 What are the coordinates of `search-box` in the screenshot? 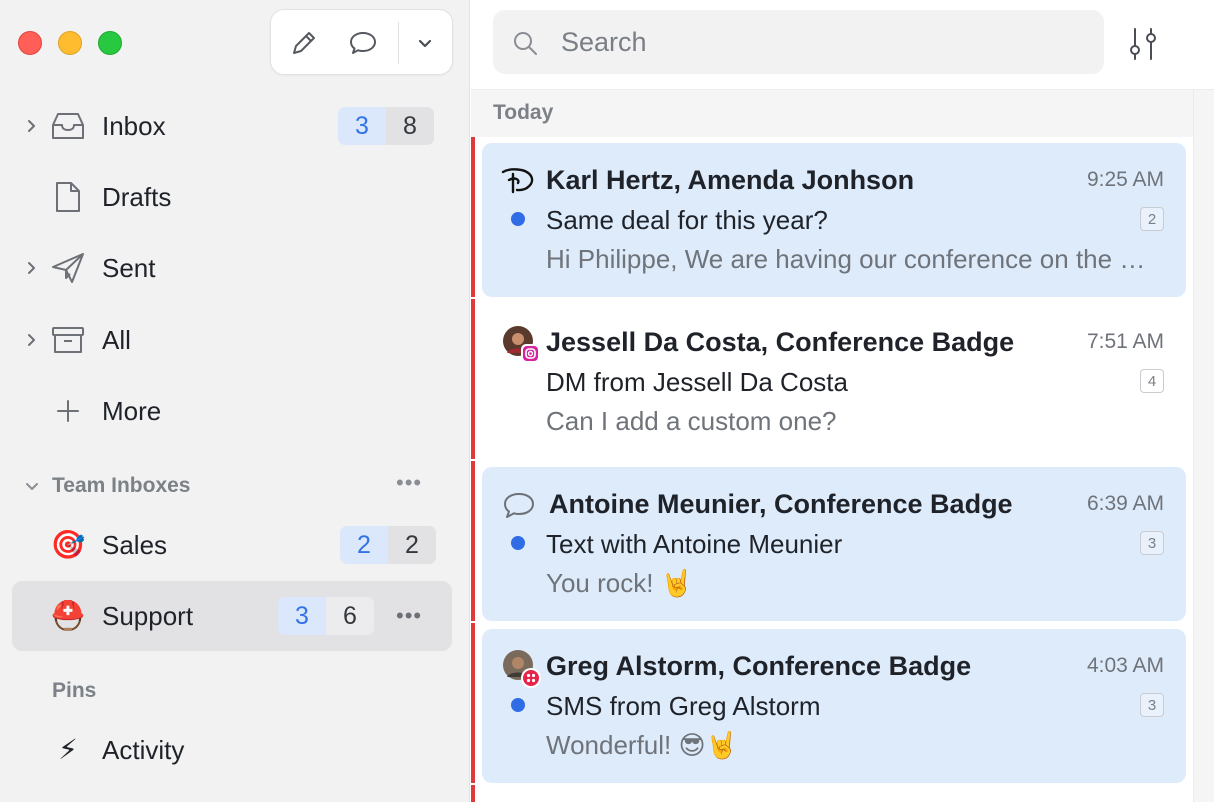 It's located at (798, 42).